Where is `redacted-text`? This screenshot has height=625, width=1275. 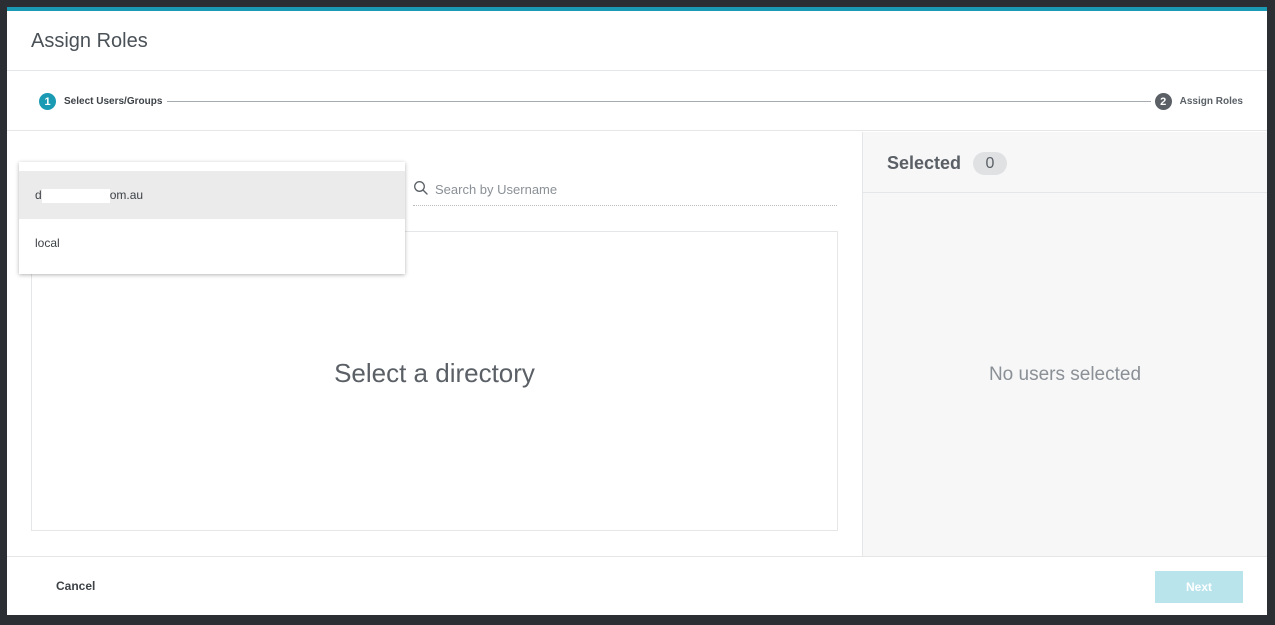 redacted-text is located at coordinates (75, 195).